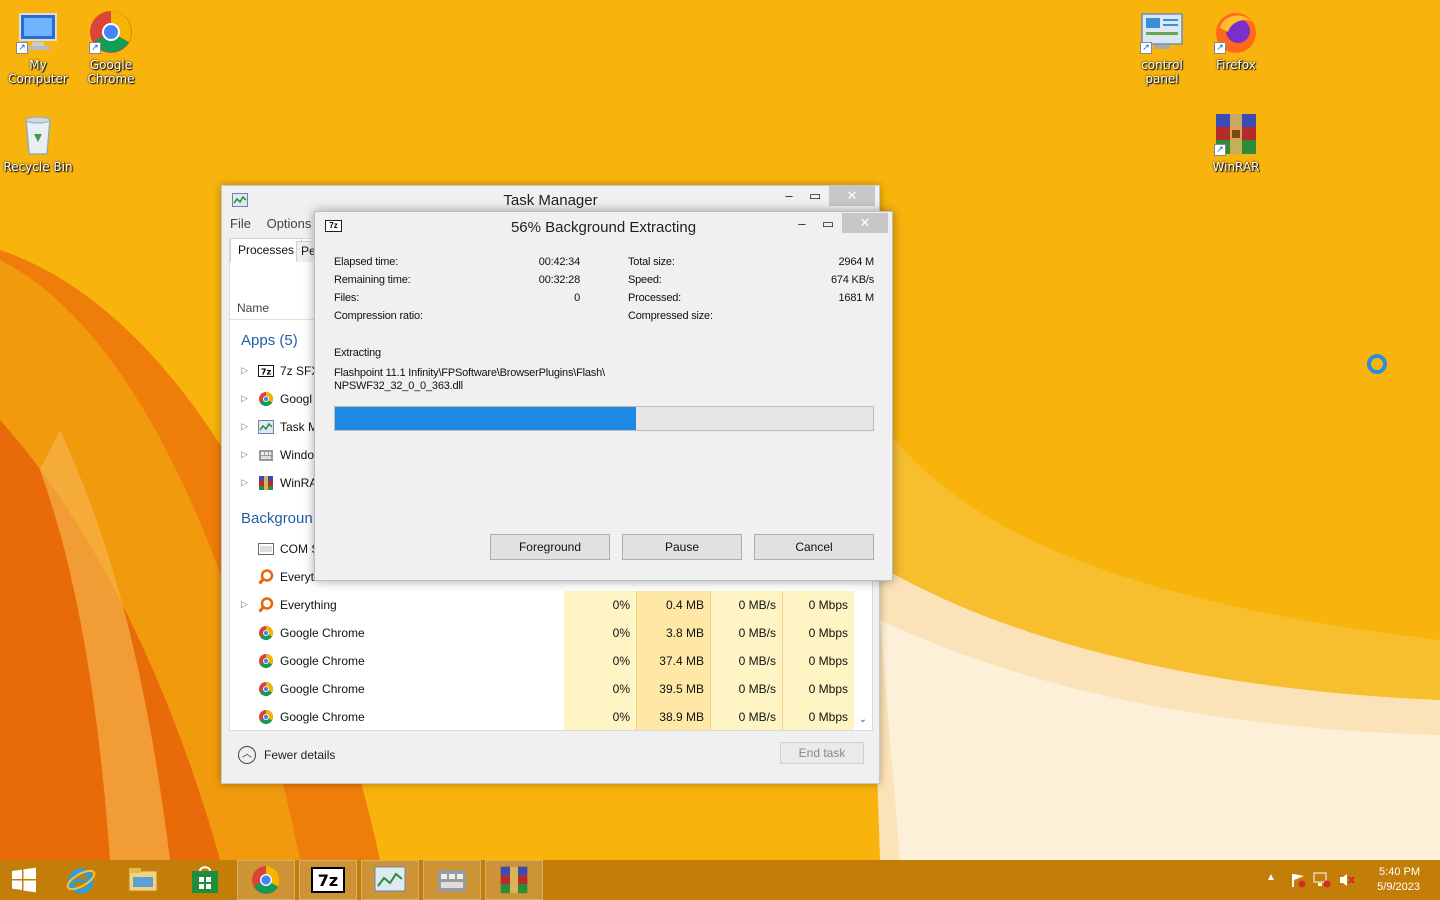 This screenshot has height=900, width=1440. I want to click on menu-file: File, so click(240, 223).